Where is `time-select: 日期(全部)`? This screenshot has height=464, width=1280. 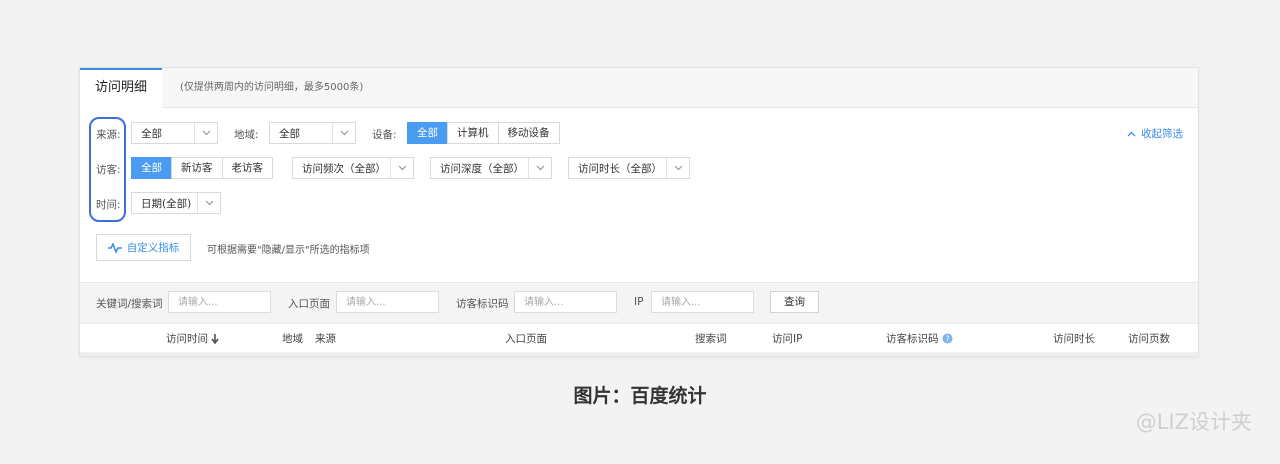
time-select: 日期(全部) is located at coordinates (176, 203).